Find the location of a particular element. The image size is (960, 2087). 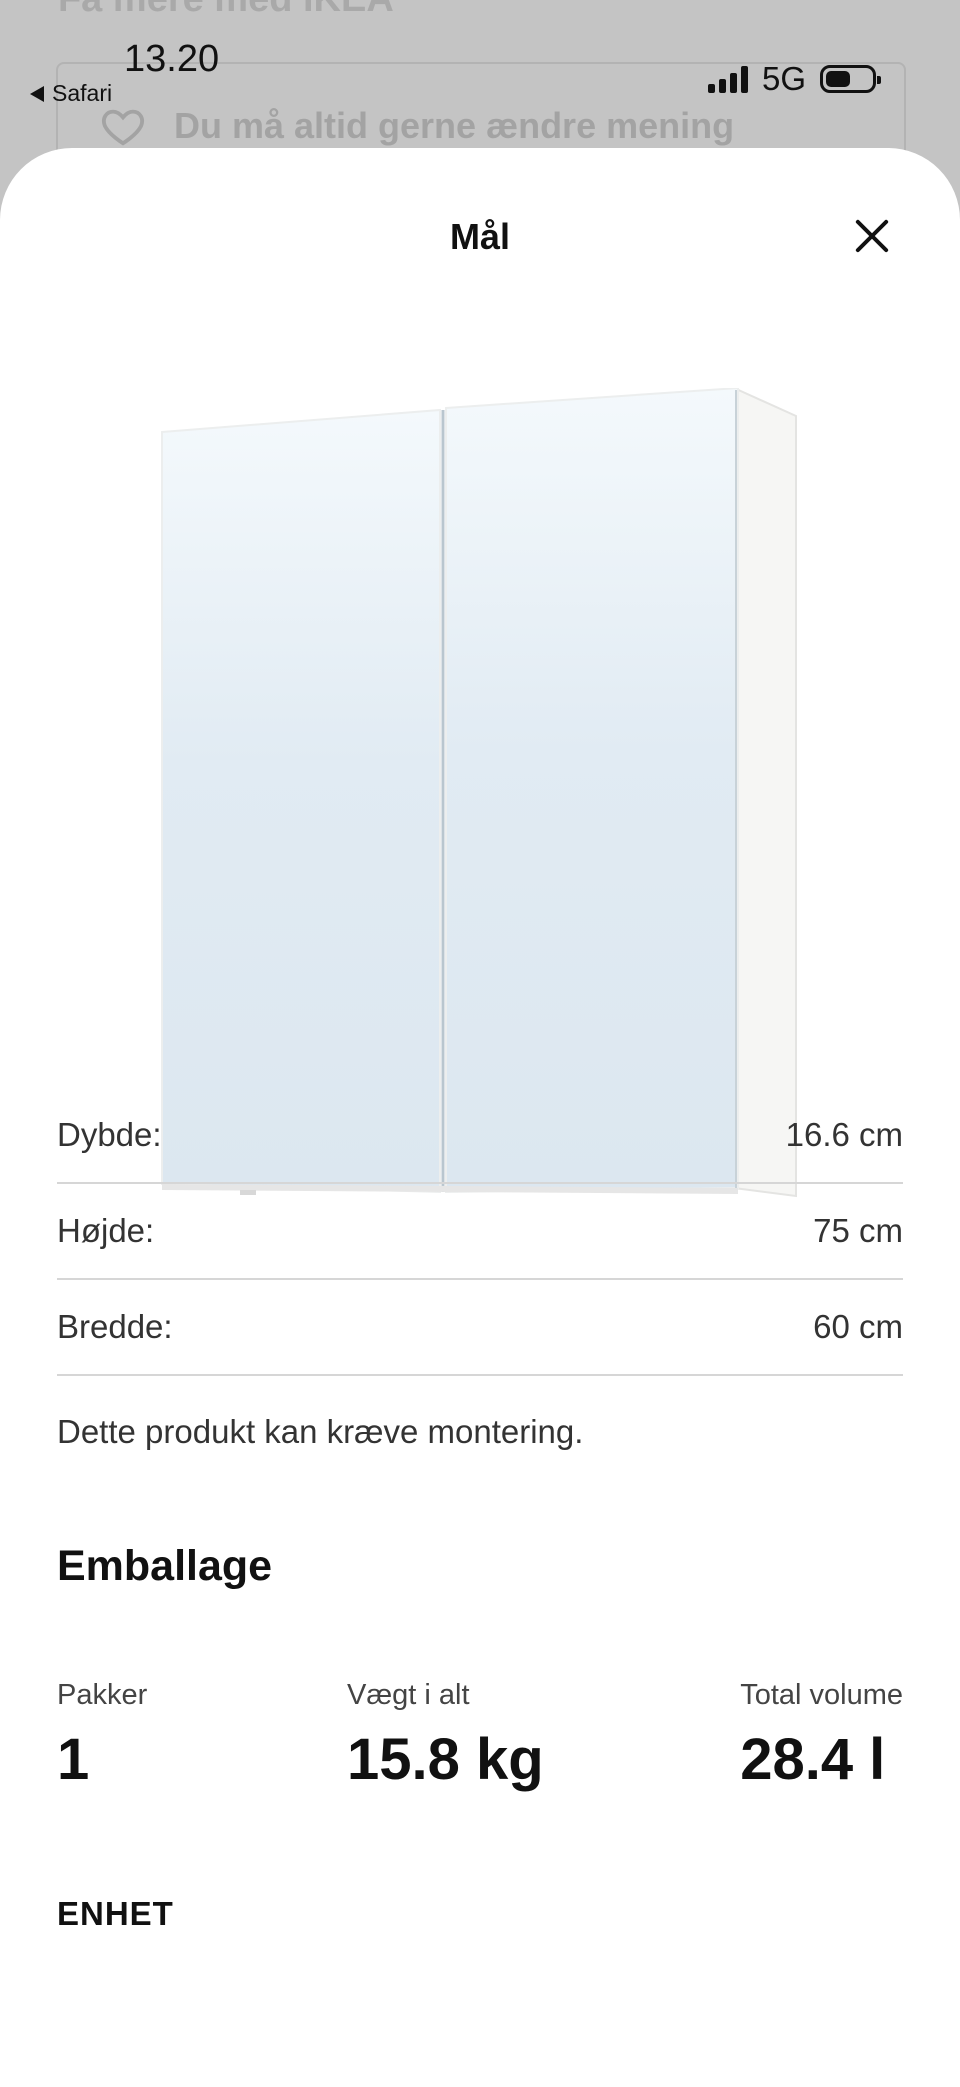

background-banner: Du må altid gerne ændre mening is located at coordinates (417, 126).